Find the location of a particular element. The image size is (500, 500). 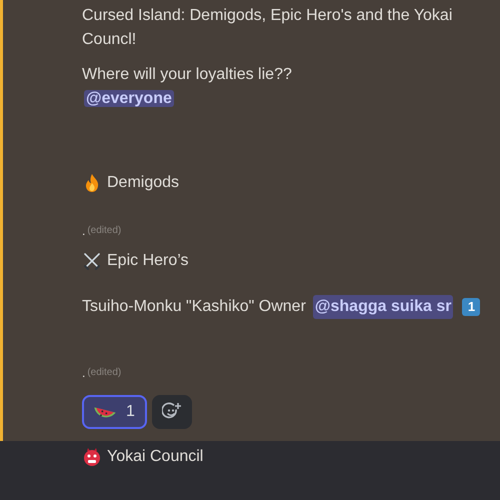

message-text: Cursed Island: Demigods, Epic Hero's and the Yokai Councl! is located at coordinates (268, 28).